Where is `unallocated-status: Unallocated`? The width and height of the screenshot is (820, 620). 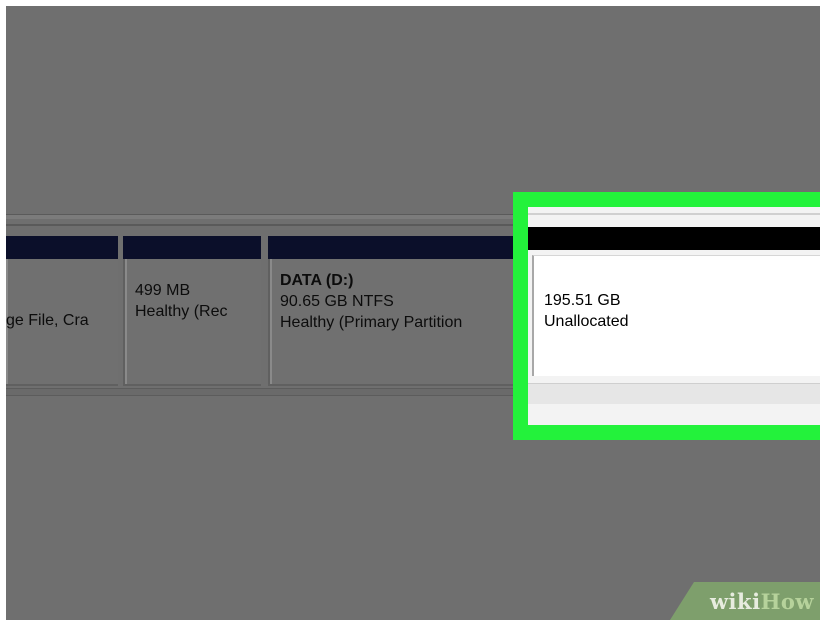 unallocated-status: Unallocated is located at coordinates (586, 321).